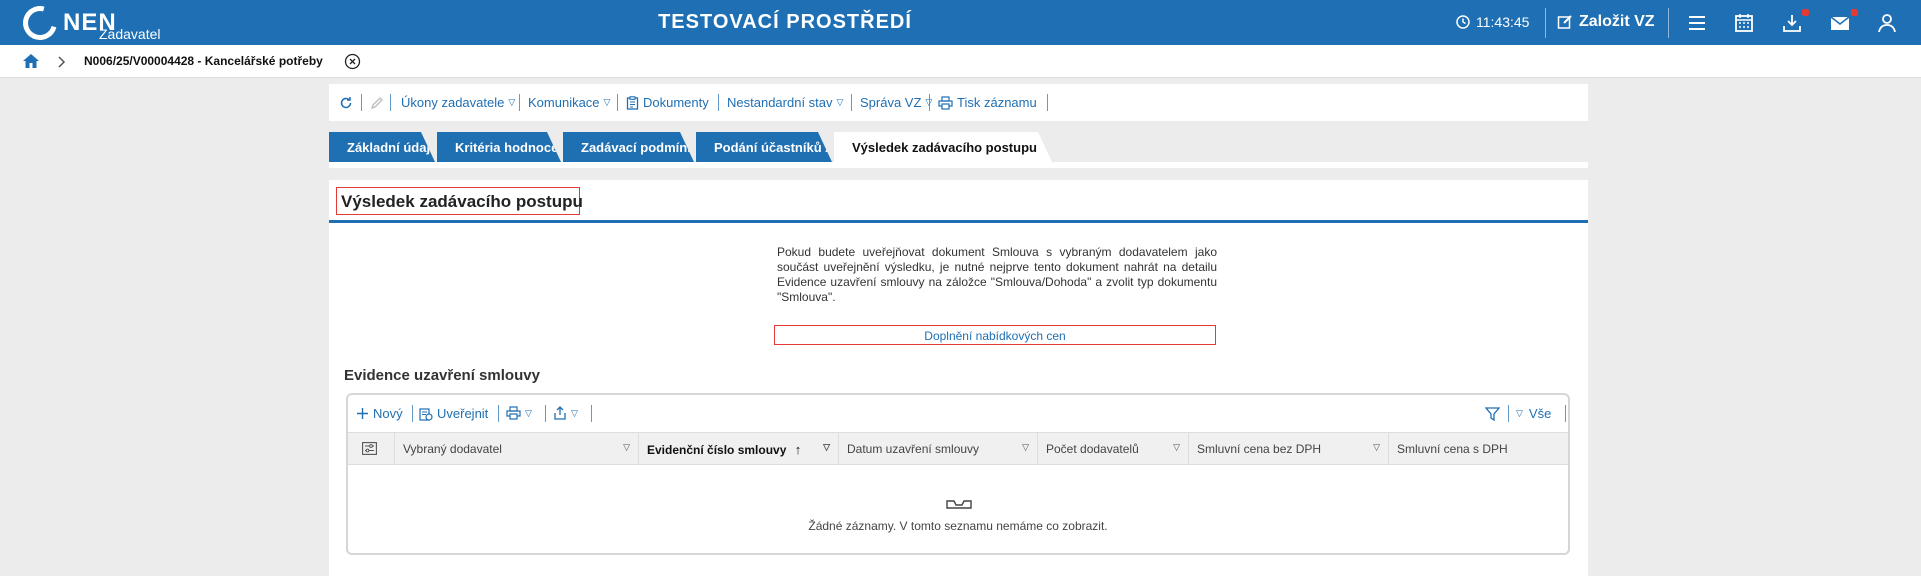 The height and width of the screenshot is (576, 1921). Describe the element at coordinates (346, 103) in the screenshot. I see `refresh-icon` at that location.